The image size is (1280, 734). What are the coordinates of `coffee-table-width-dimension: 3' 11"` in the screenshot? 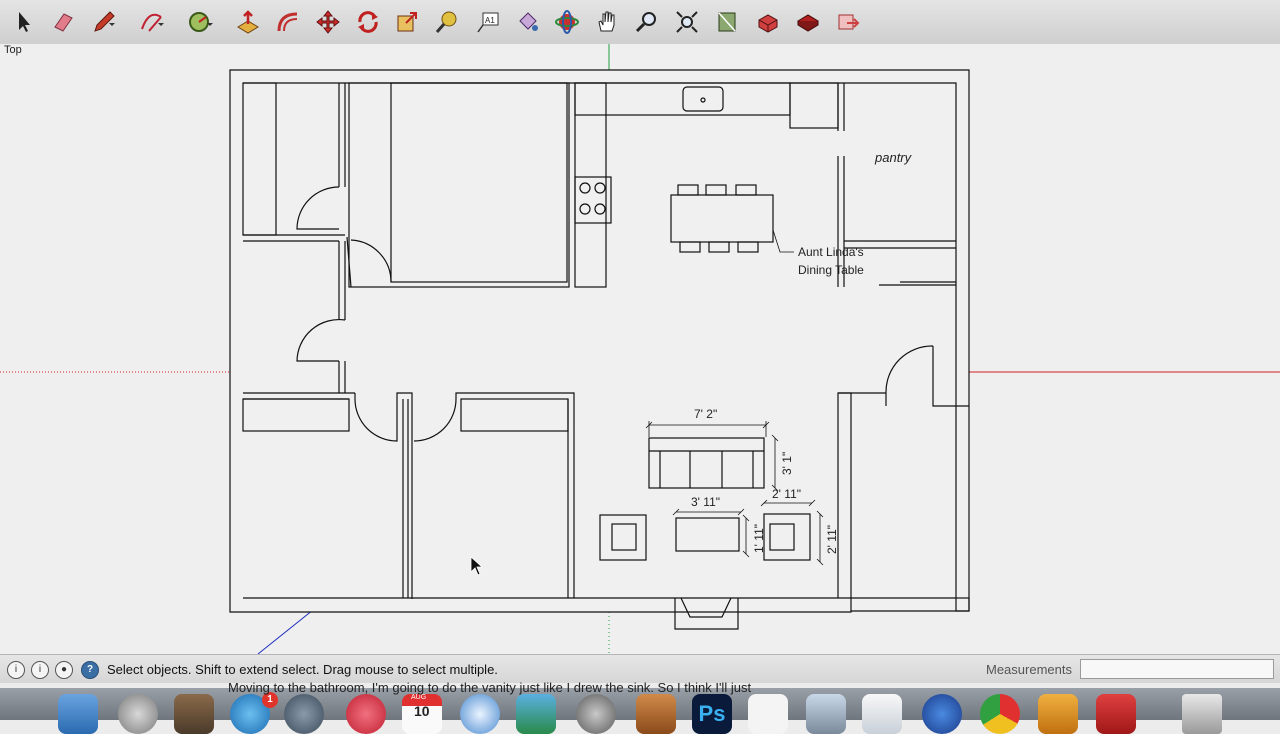 It's located at (705, 502).